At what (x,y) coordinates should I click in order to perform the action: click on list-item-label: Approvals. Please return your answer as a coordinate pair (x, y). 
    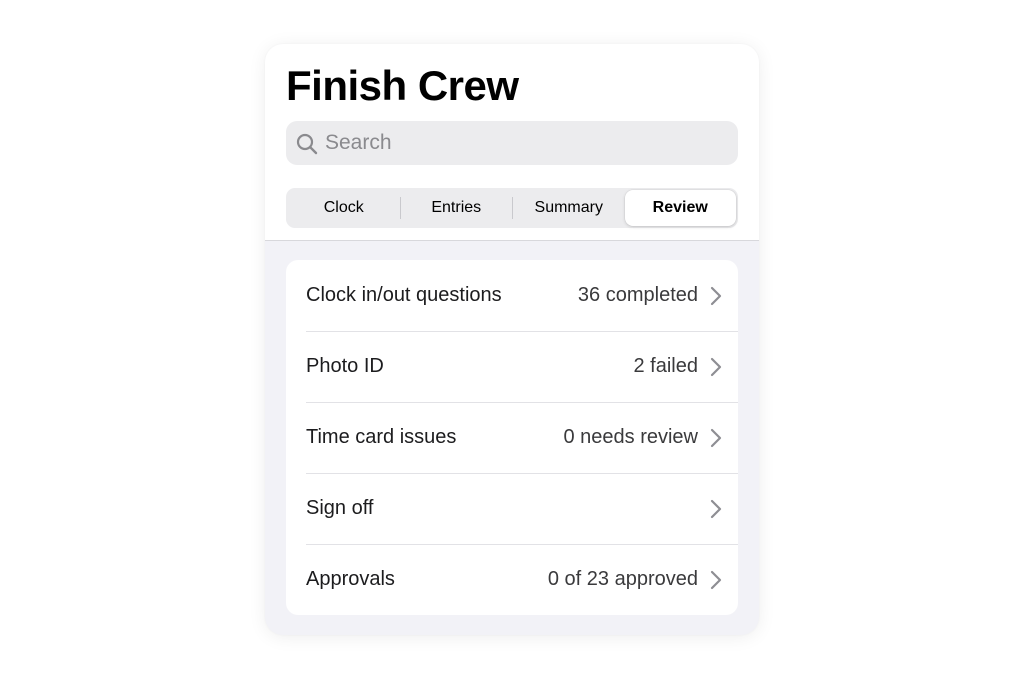
    Looking at the image, I should click on (350, 579).